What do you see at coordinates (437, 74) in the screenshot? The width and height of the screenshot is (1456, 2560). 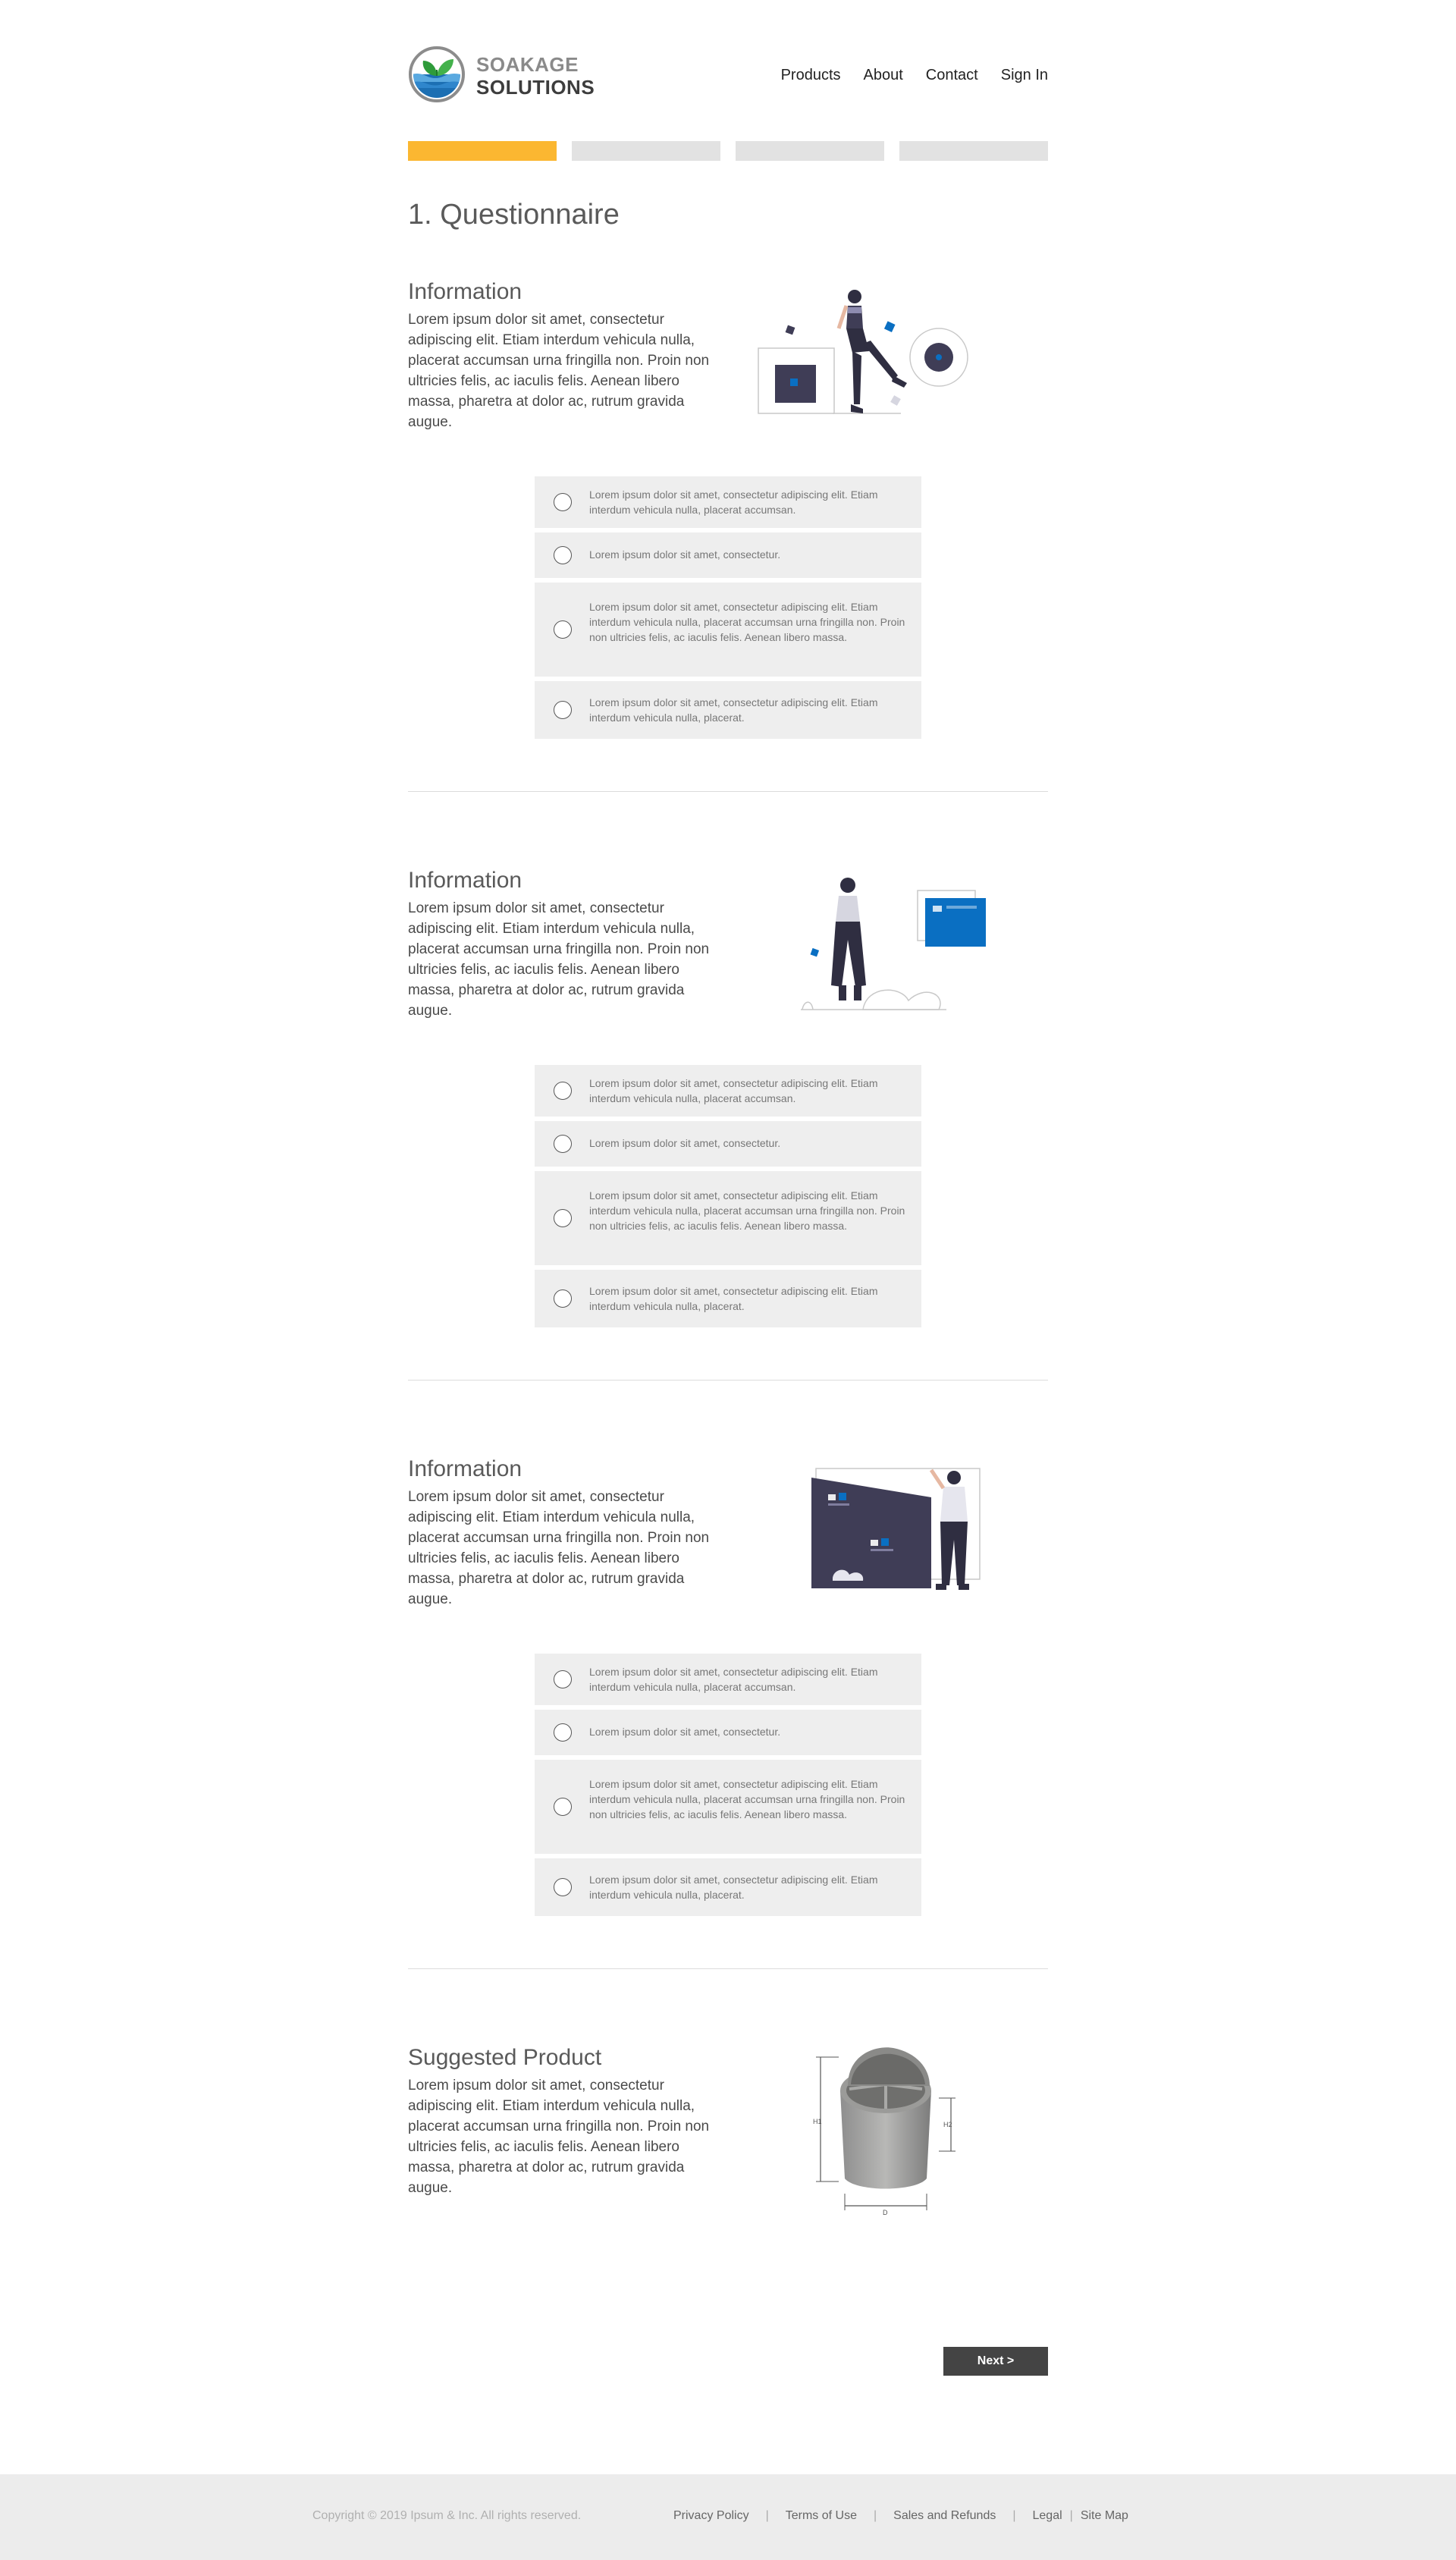 I see `logo-icon` at bounding box center [437, 74].